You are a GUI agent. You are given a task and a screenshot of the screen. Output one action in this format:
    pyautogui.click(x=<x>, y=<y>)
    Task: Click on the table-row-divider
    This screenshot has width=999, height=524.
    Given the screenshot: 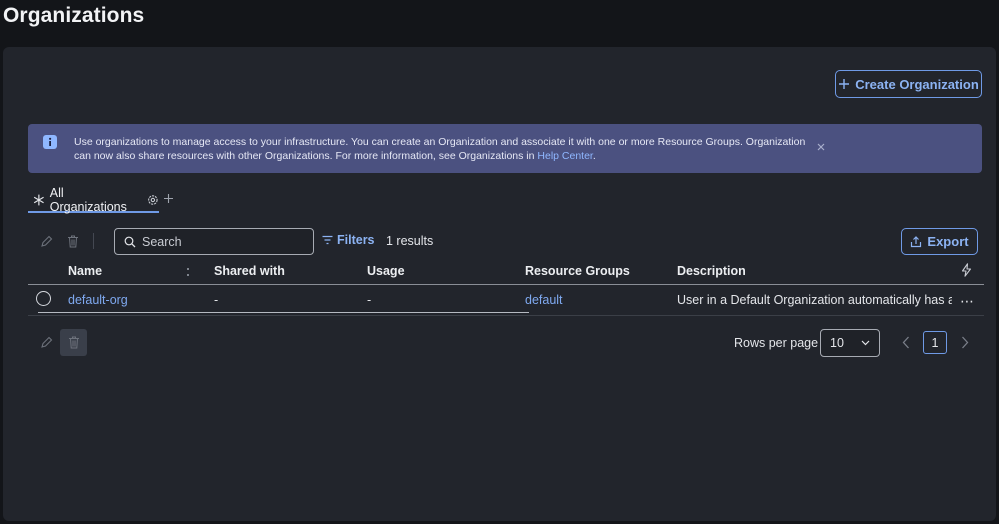 What is the action you would take?
    pyautogui.click(x=506, y=315)
    